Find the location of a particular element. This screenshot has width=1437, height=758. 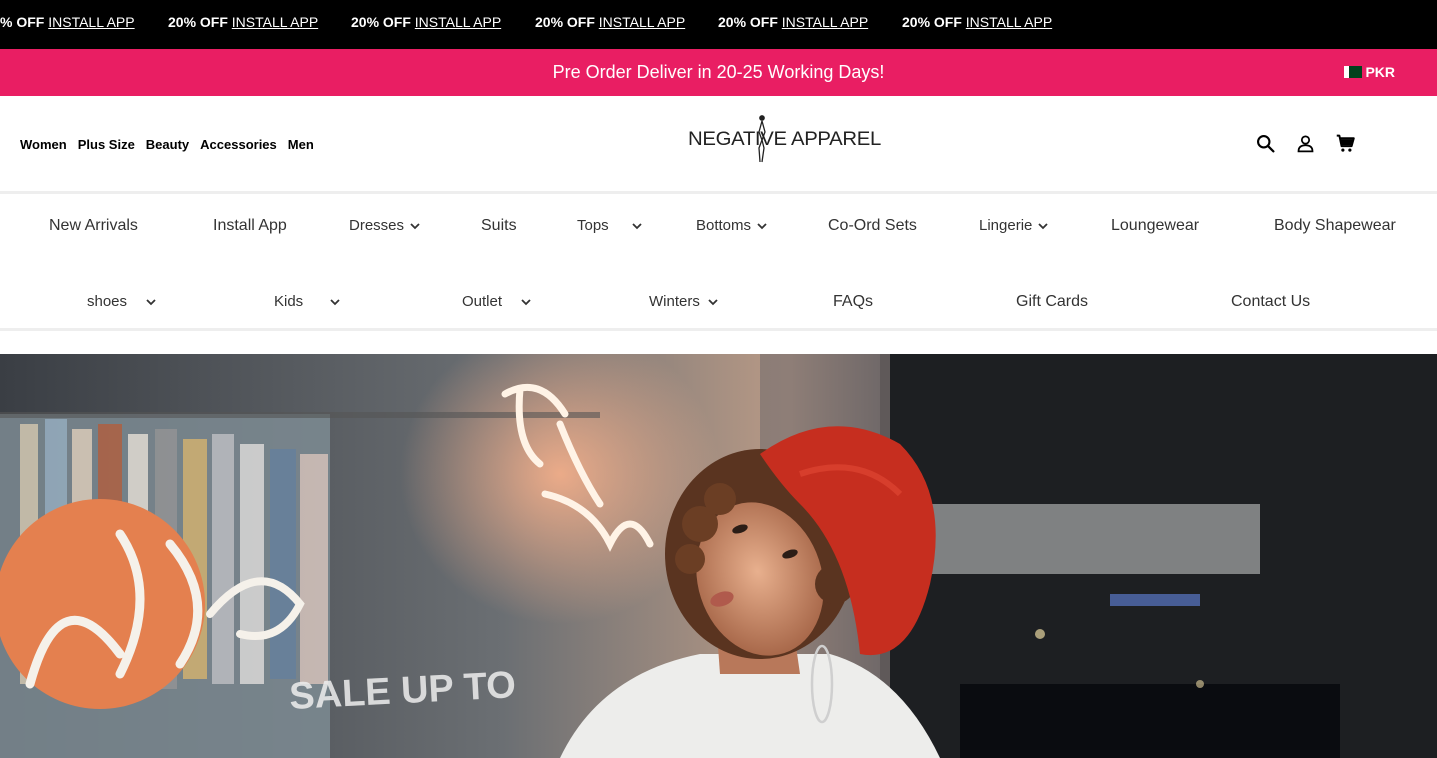

menu-label: Lingerie is located at coordinates (1006, 225).